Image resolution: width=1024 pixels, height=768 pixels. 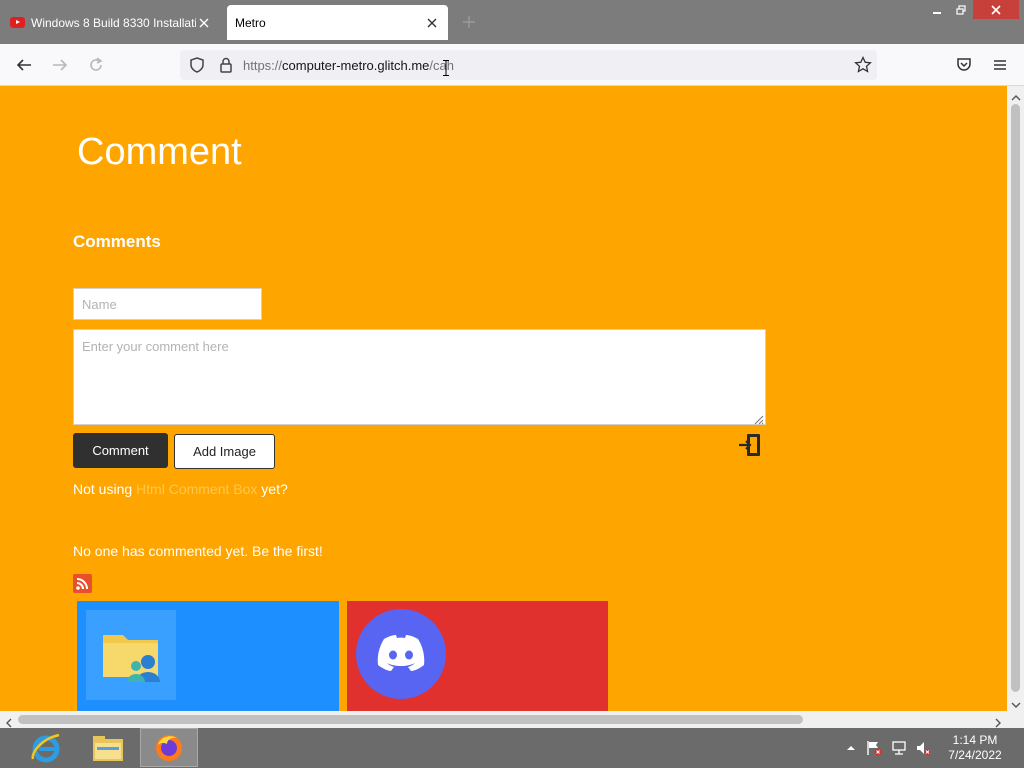 What do you see at coordinates (528, 65) in the screenshot?
I see `address-bar: https://computer-metro.glitch.me/cah` at bounding box center [528, 65].